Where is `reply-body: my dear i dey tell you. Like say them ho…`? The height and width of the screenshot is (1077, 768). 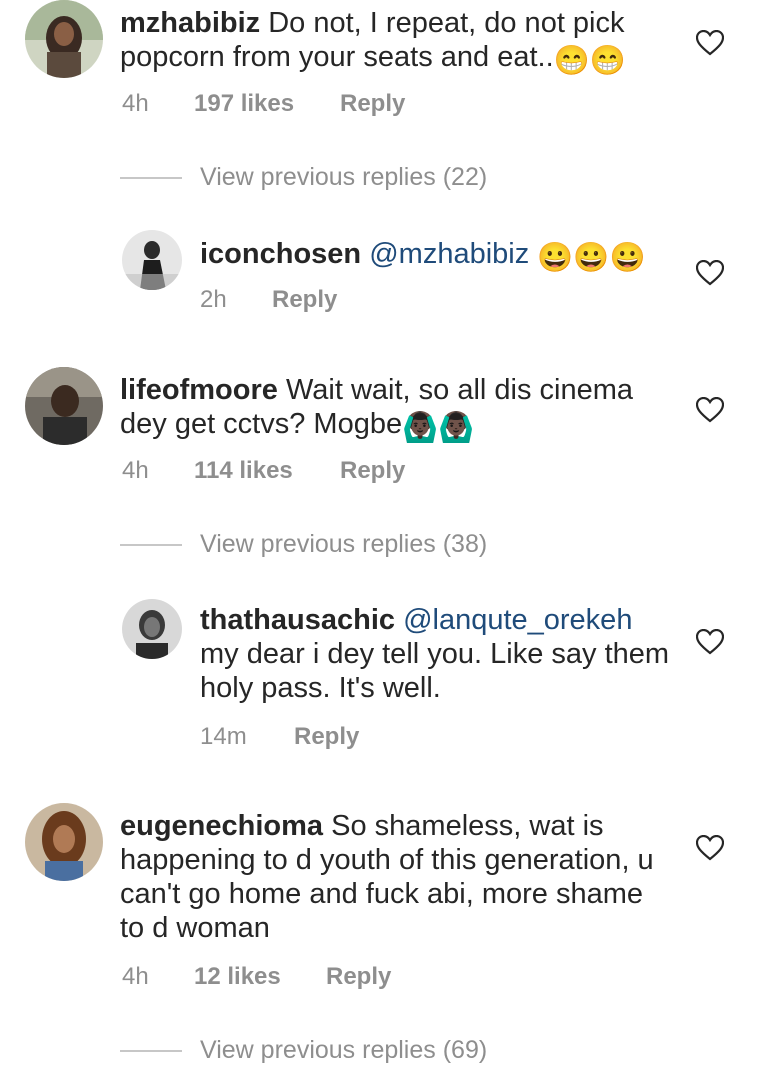 reply-body: my dear i dey tell you. Like say them ho… is located at coordinates (435, 671).